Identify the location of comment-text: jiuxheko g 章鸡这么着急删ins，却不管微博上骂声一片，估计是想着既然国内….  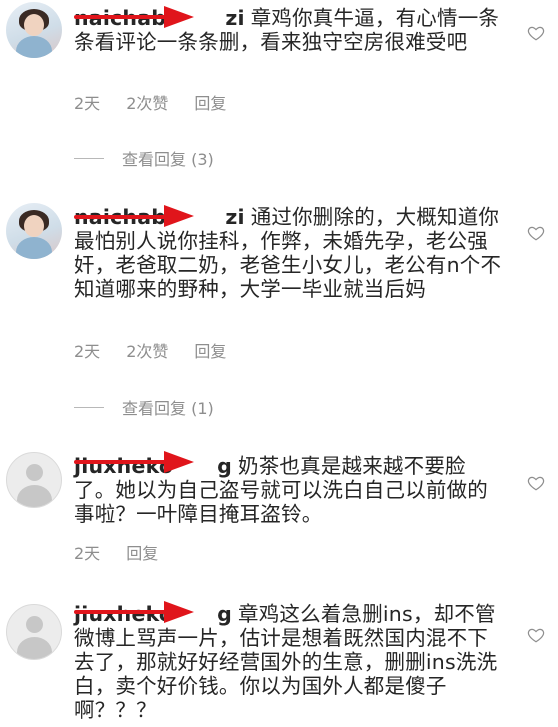
(289, 662).